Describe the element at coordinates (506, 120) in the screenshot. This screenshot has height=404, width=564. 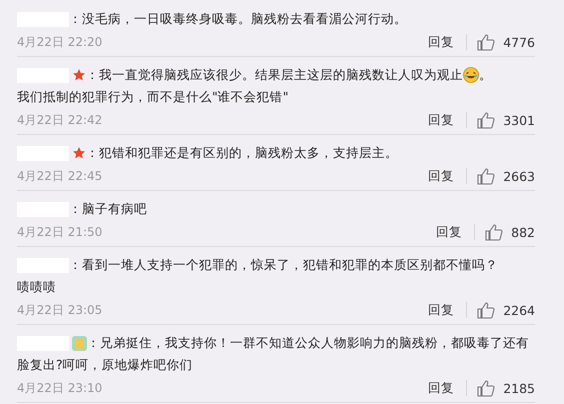
I see `like-button: 3301` at that location.